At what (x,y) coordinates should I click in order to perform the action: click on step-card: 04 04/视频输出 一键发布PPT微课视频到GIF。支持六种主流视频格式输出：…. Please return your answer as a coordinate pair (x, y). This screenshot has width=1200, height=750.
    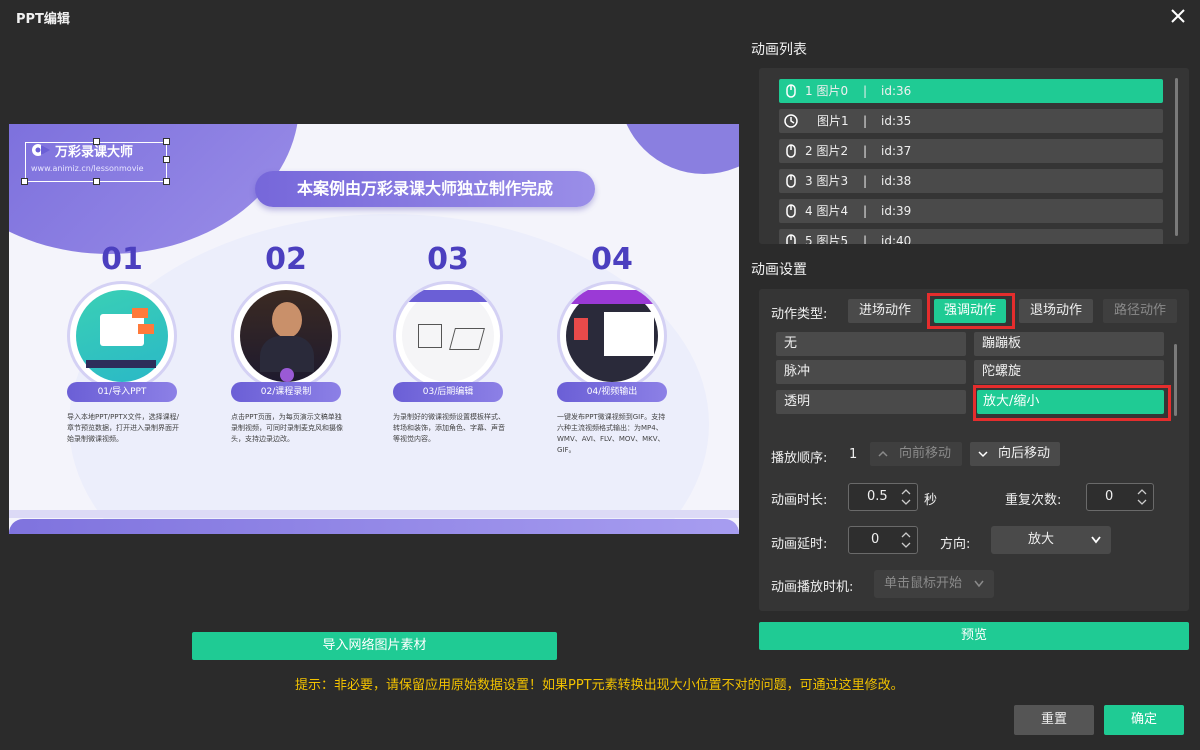
    Looking at the image, I should click on (622, 348).